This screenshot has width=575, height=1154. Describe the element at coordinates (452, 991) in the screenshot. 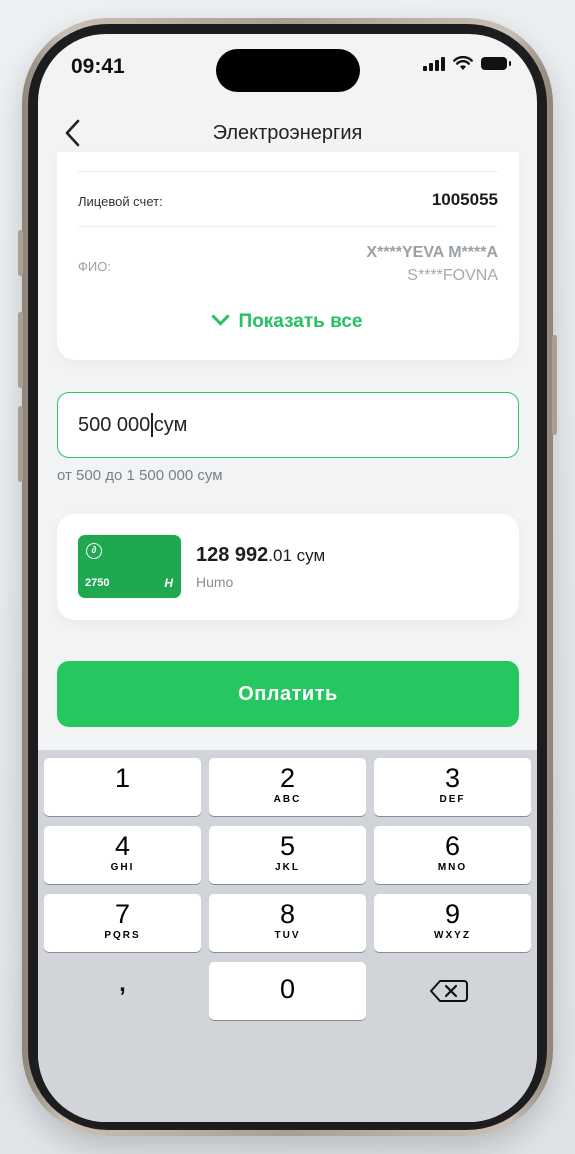

I see `backspace-icon` at that location.